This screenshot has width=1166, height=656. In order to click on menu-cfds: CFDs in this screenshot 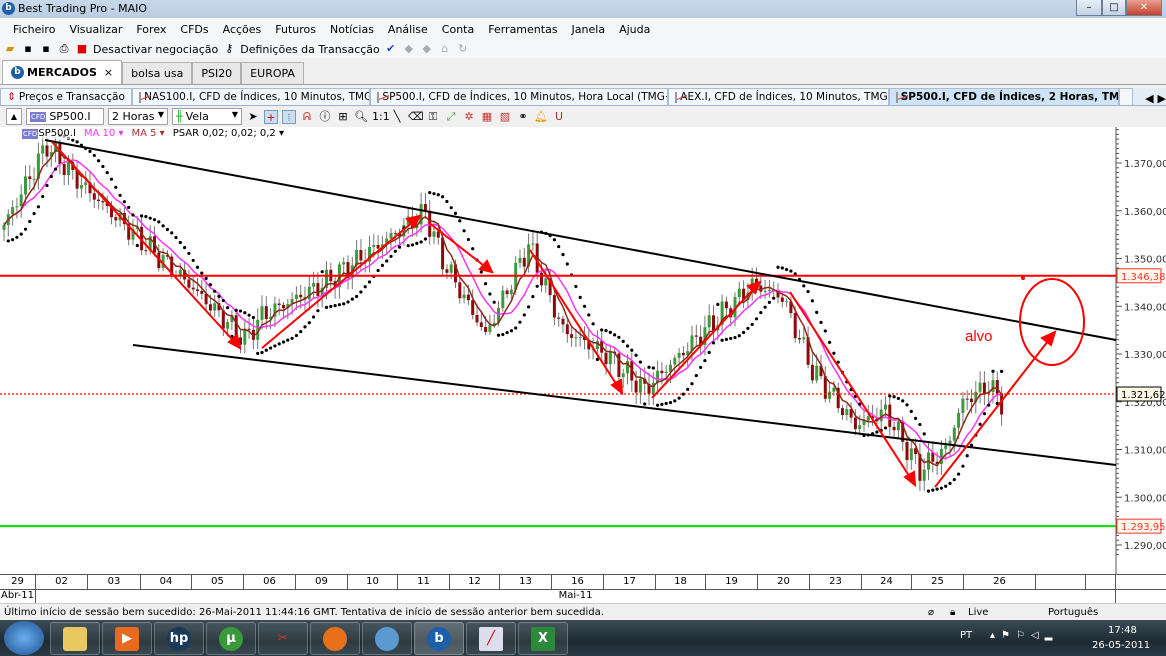, I will do `click(194, 29)`.